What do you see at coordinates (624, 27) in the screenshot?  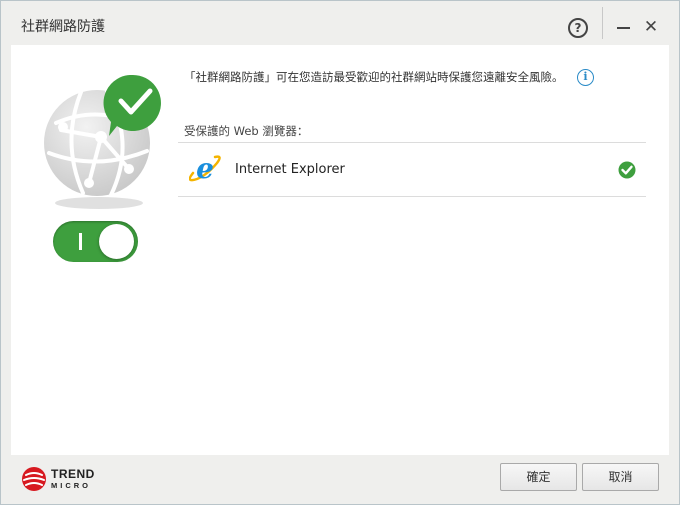 I see `minimize-button` at bounding box center [624, 27].